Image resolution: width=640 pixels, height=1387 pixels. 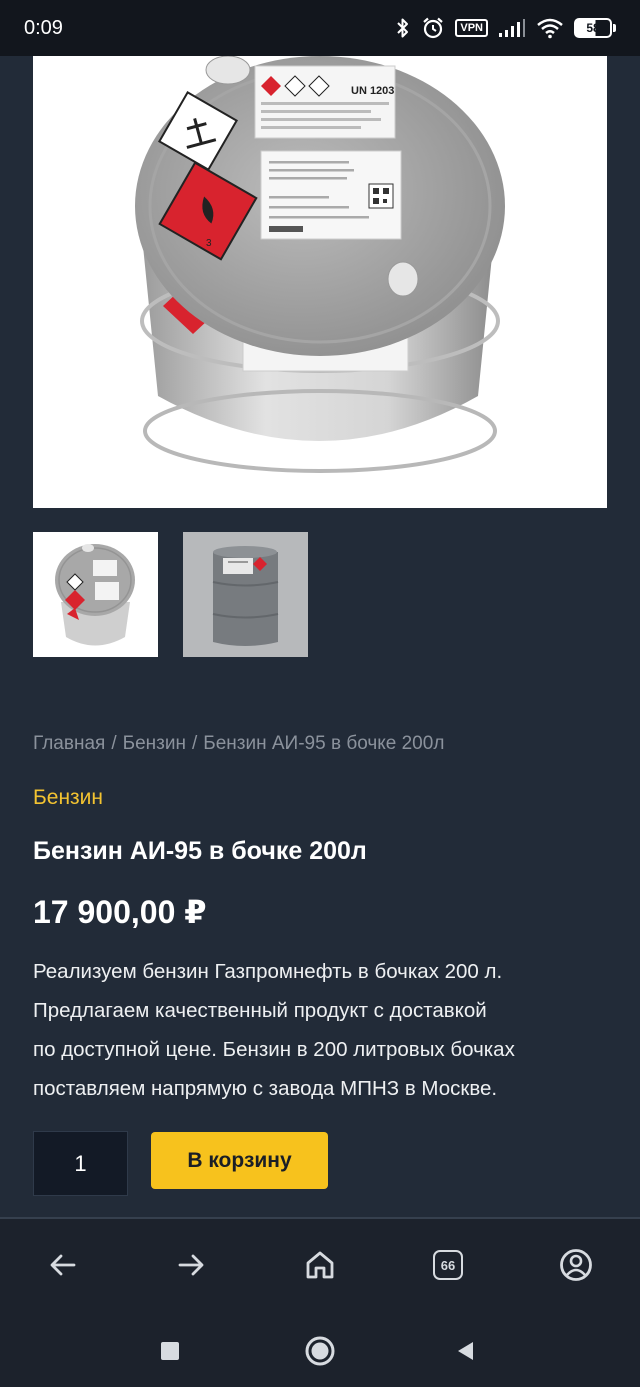 I want to click on battery-icon: 58, so click(x=595, y=28).